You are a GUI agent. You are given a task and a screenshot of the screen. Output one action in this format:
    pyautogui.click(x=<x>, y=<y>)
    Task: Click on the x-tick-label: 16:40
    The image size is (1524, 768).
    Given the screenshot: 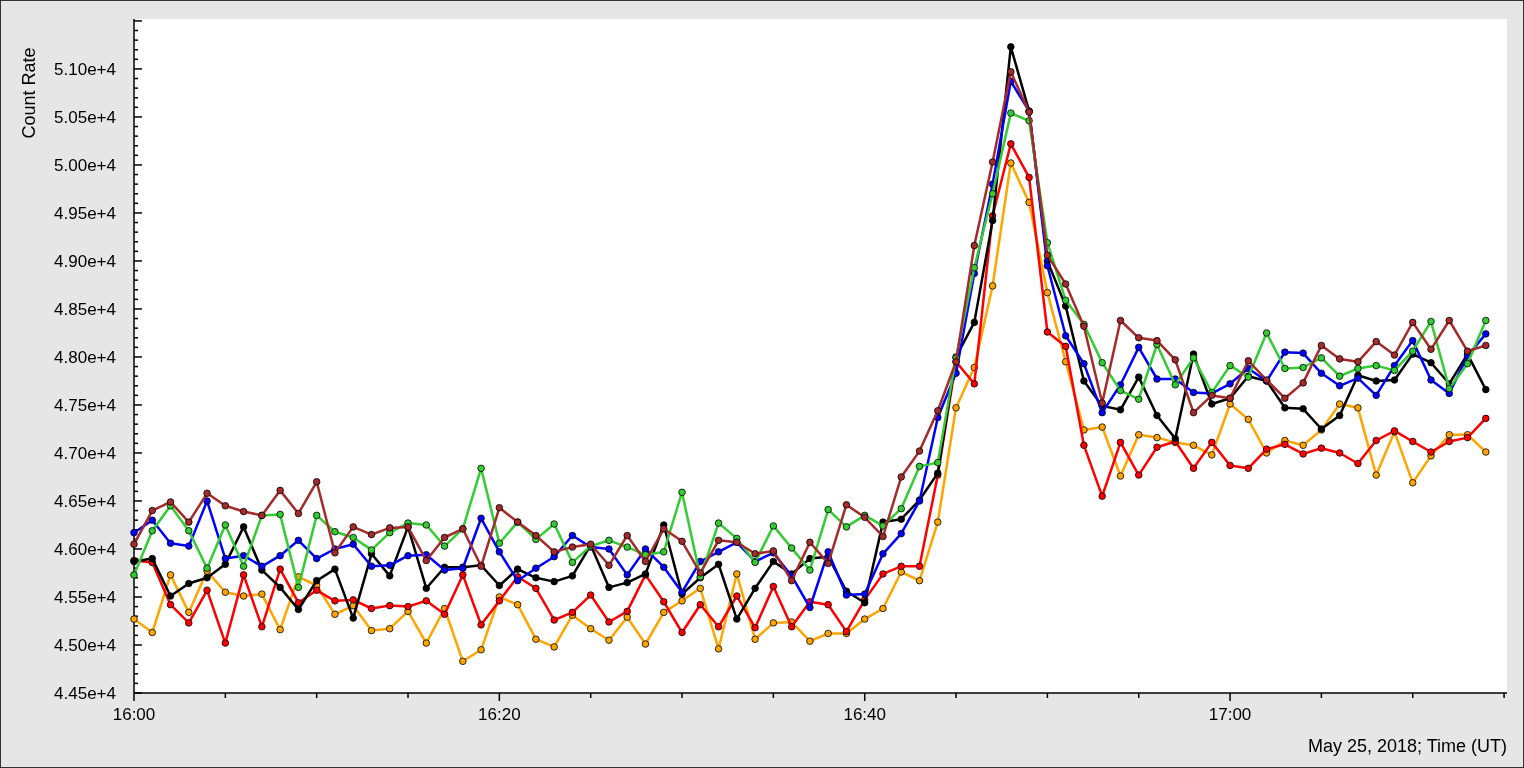 What is the action you would take?
    pyautogui.click(x=864, y=714)
    